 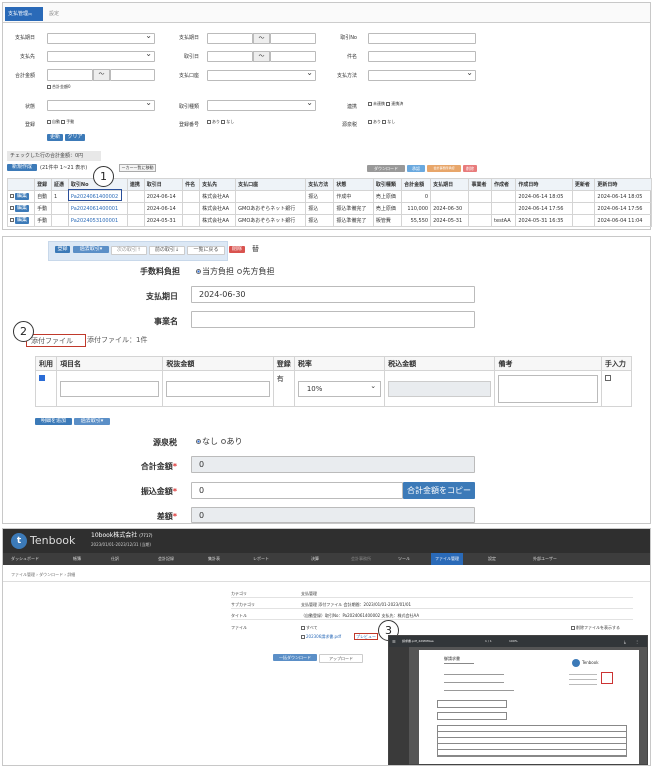 I want to click on col-header: 取引種類, so click(x=387, y=184).